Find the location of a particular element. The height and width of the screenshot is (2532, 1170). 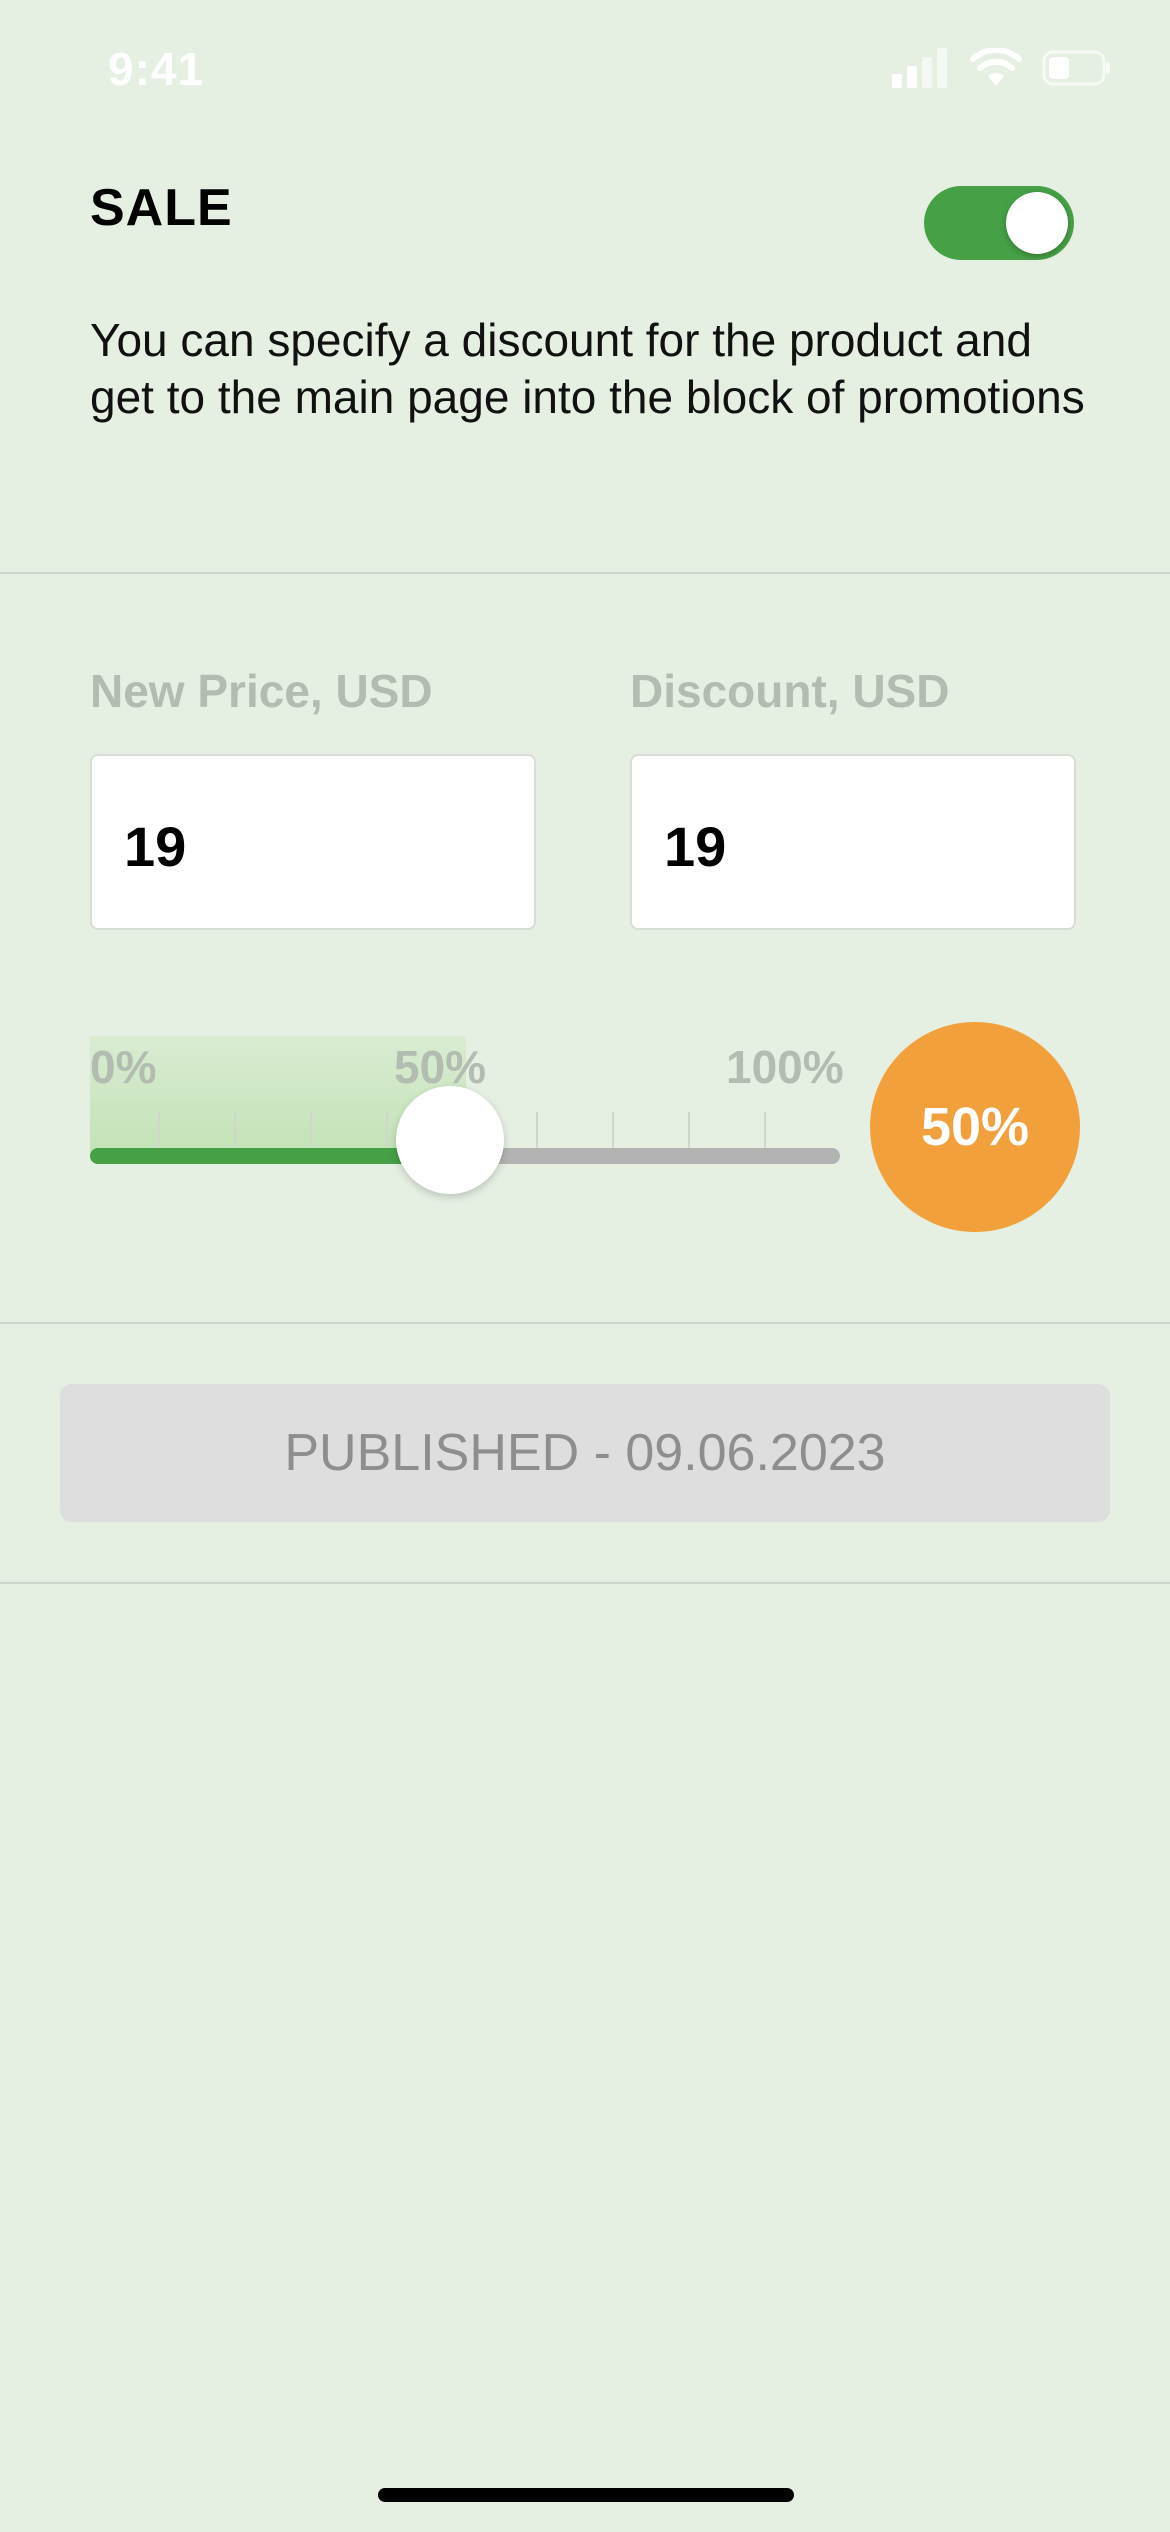

slider-thumb is located at coordinates (450, 1140).